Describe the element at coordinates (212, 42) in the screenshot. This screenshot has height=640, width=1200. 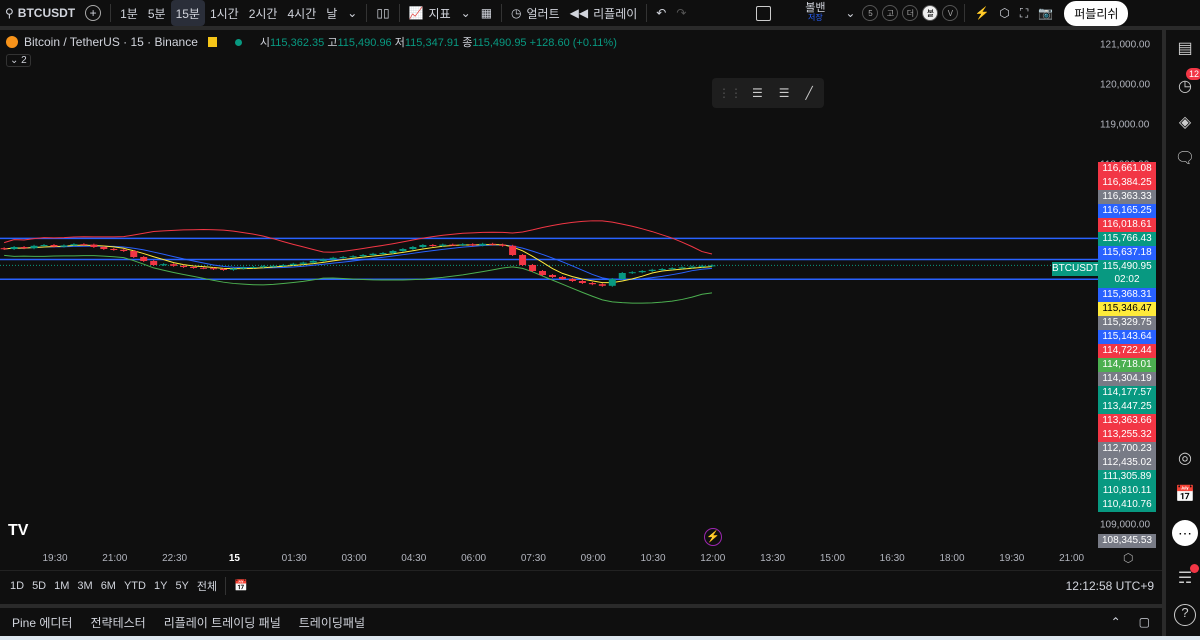
I see `flag-icon` at that location.